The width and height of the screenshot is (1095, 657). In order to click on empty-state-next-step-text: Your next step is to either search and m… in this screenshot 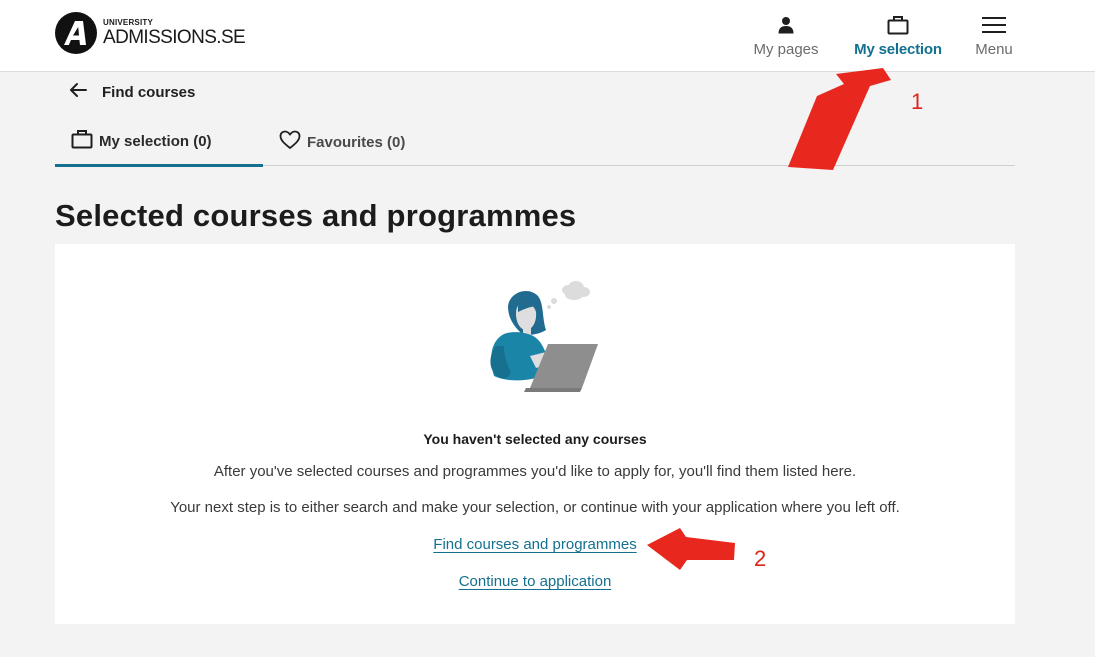, I will do `click(535, 507)`.